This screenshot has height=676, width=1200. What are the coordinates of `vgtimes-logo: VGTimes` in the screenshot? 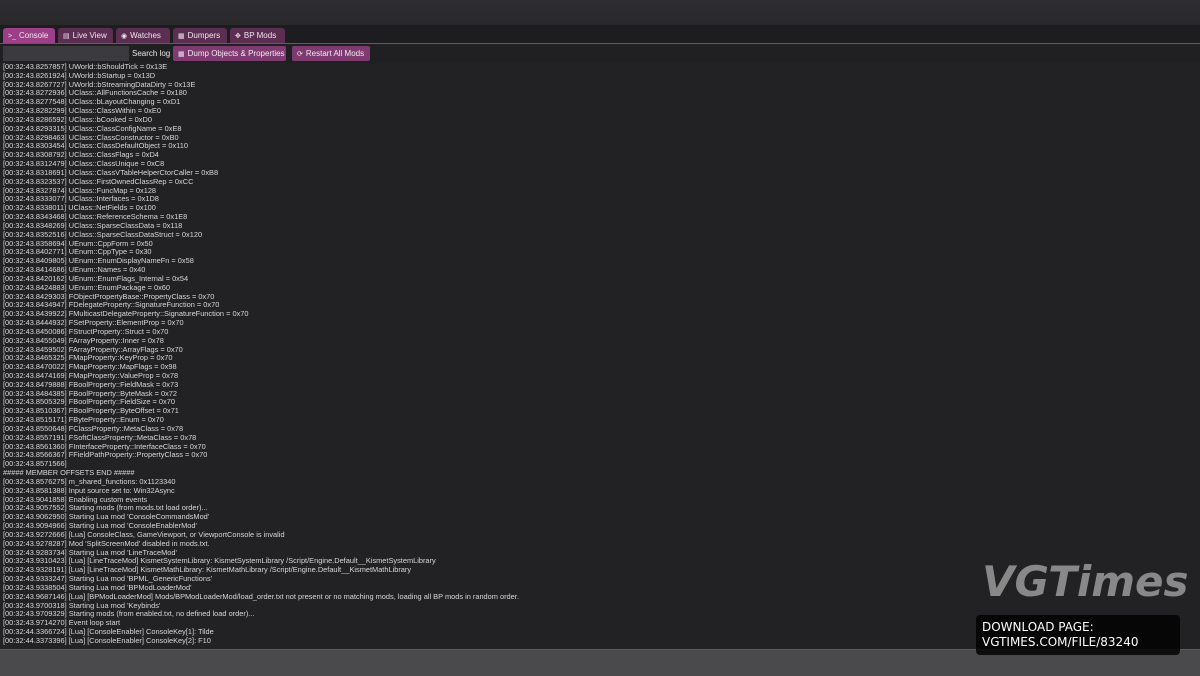 It's located at (1085, 581).